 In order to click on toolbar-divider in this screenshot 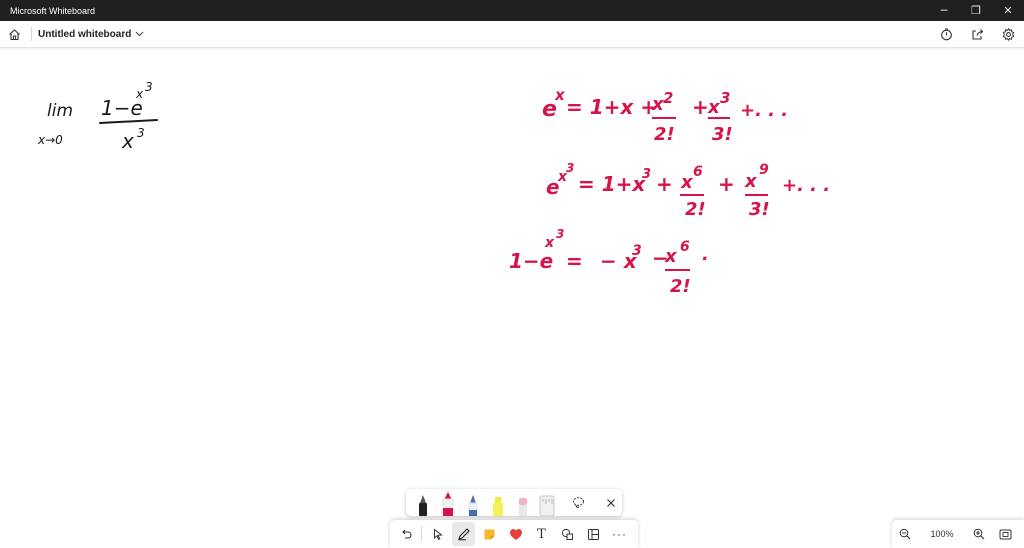, I will do `click(421, 534)`.